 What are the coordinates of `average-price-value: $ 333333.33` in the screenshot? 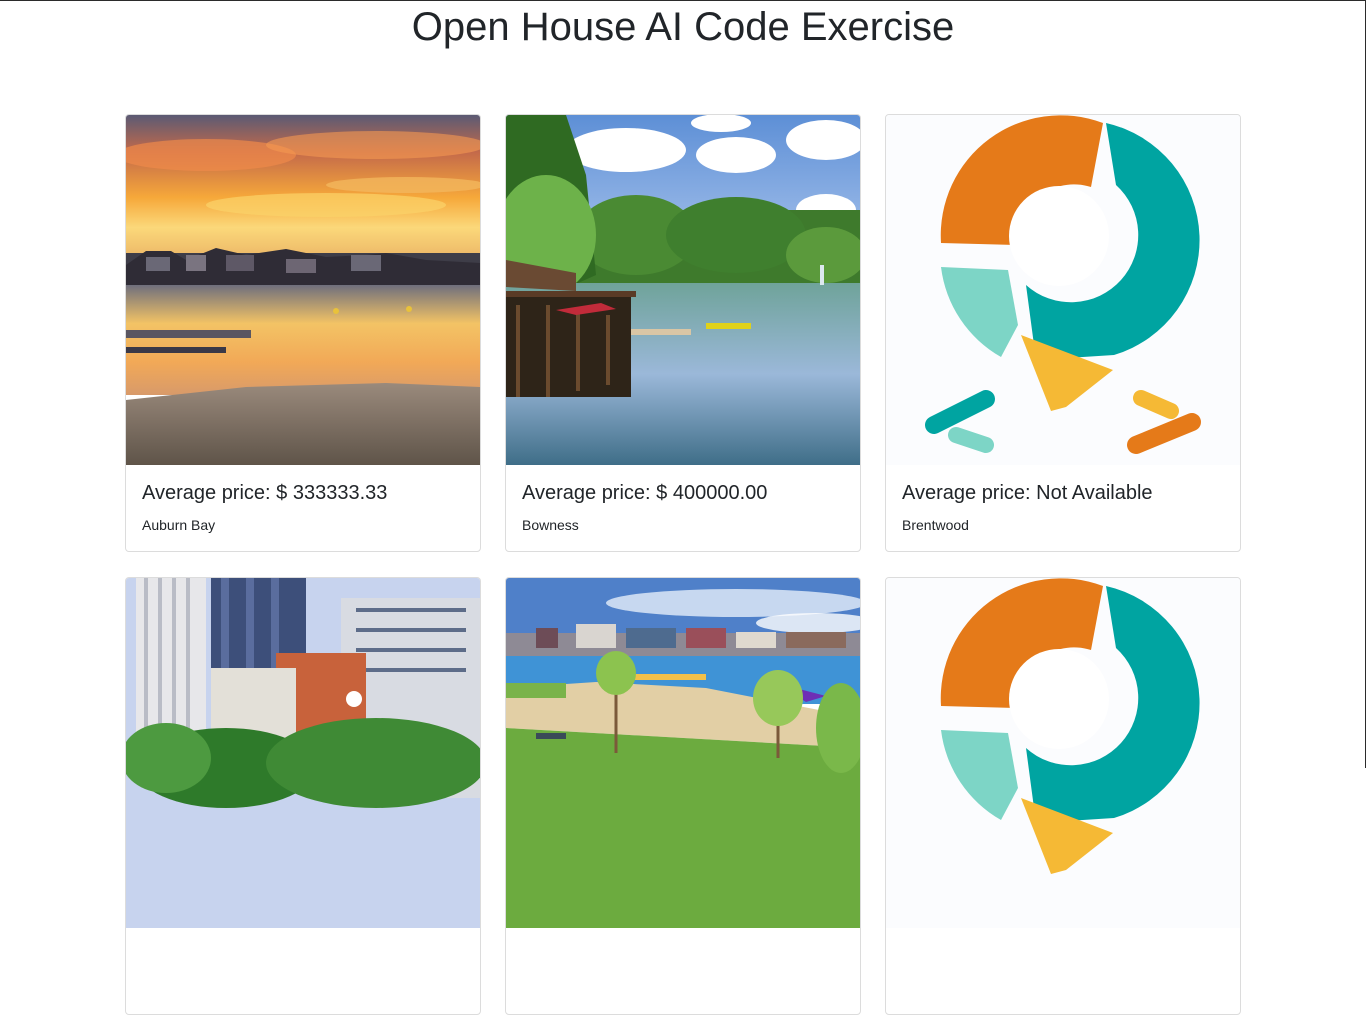 It's located at (332, 493).